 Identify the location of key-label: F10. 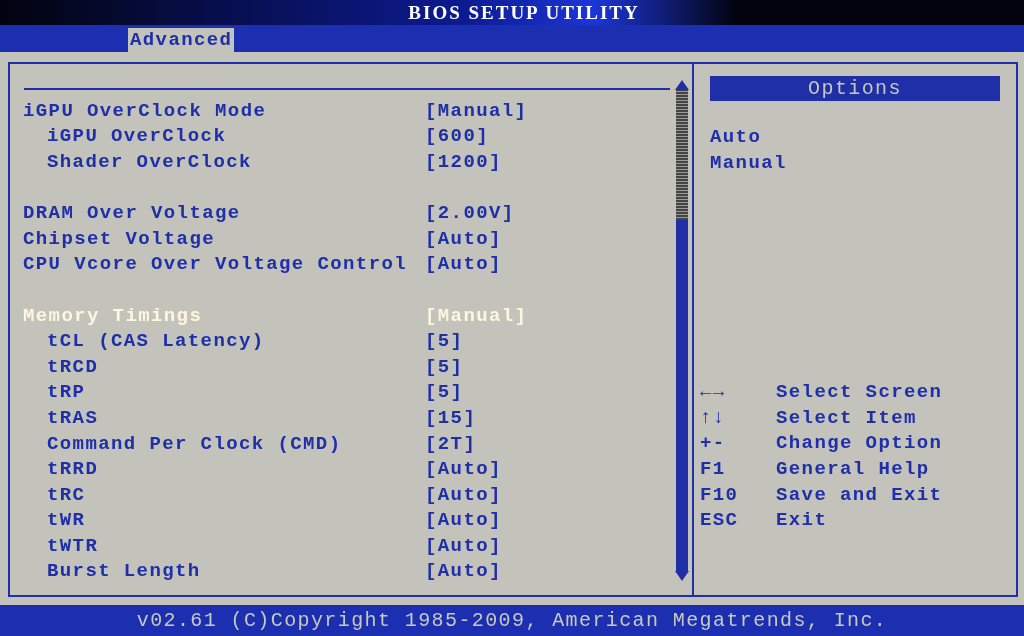
(720, 494).